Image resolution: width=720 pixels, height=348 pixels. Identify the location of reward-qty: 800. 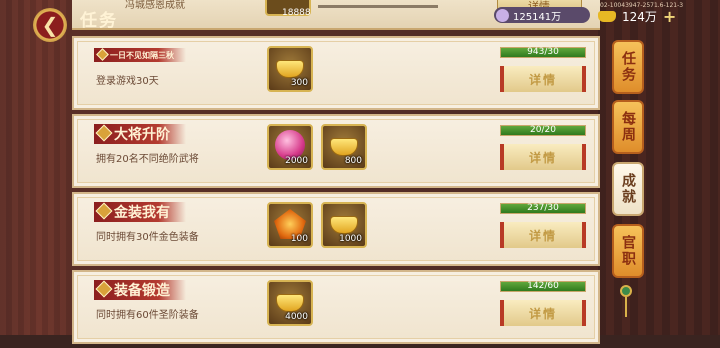
(353, 161).